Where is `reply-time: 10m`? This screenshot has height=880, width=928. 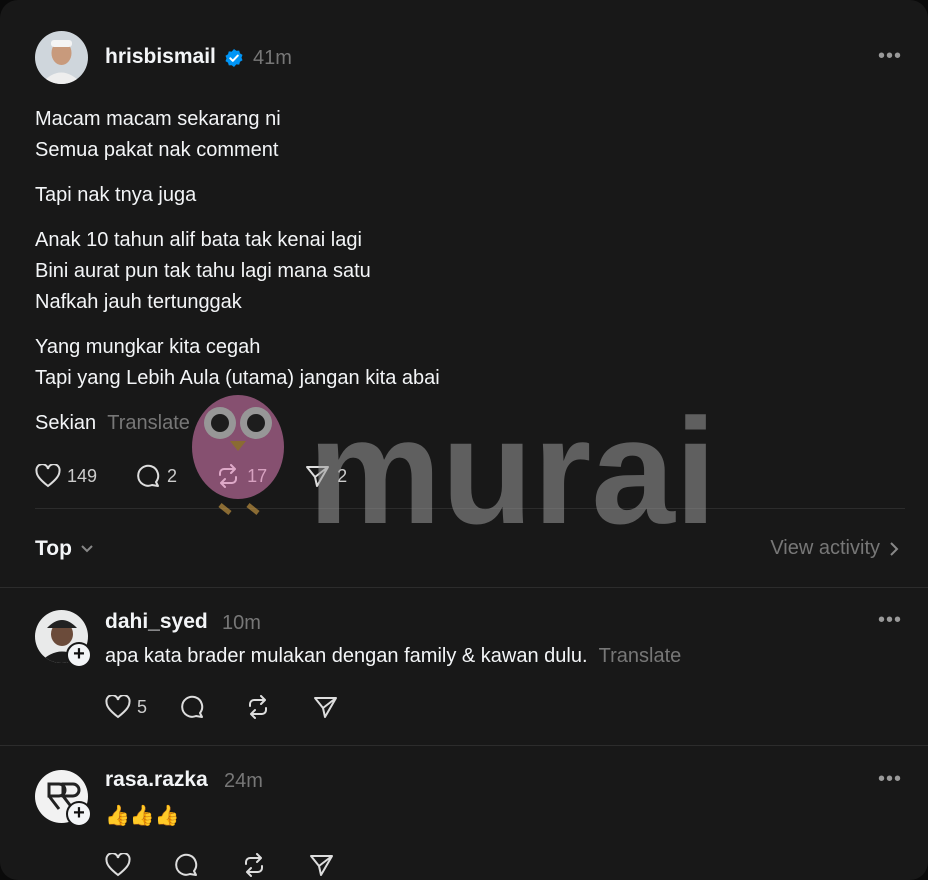 reply-time: 10m is located at coordinates (241, 623).